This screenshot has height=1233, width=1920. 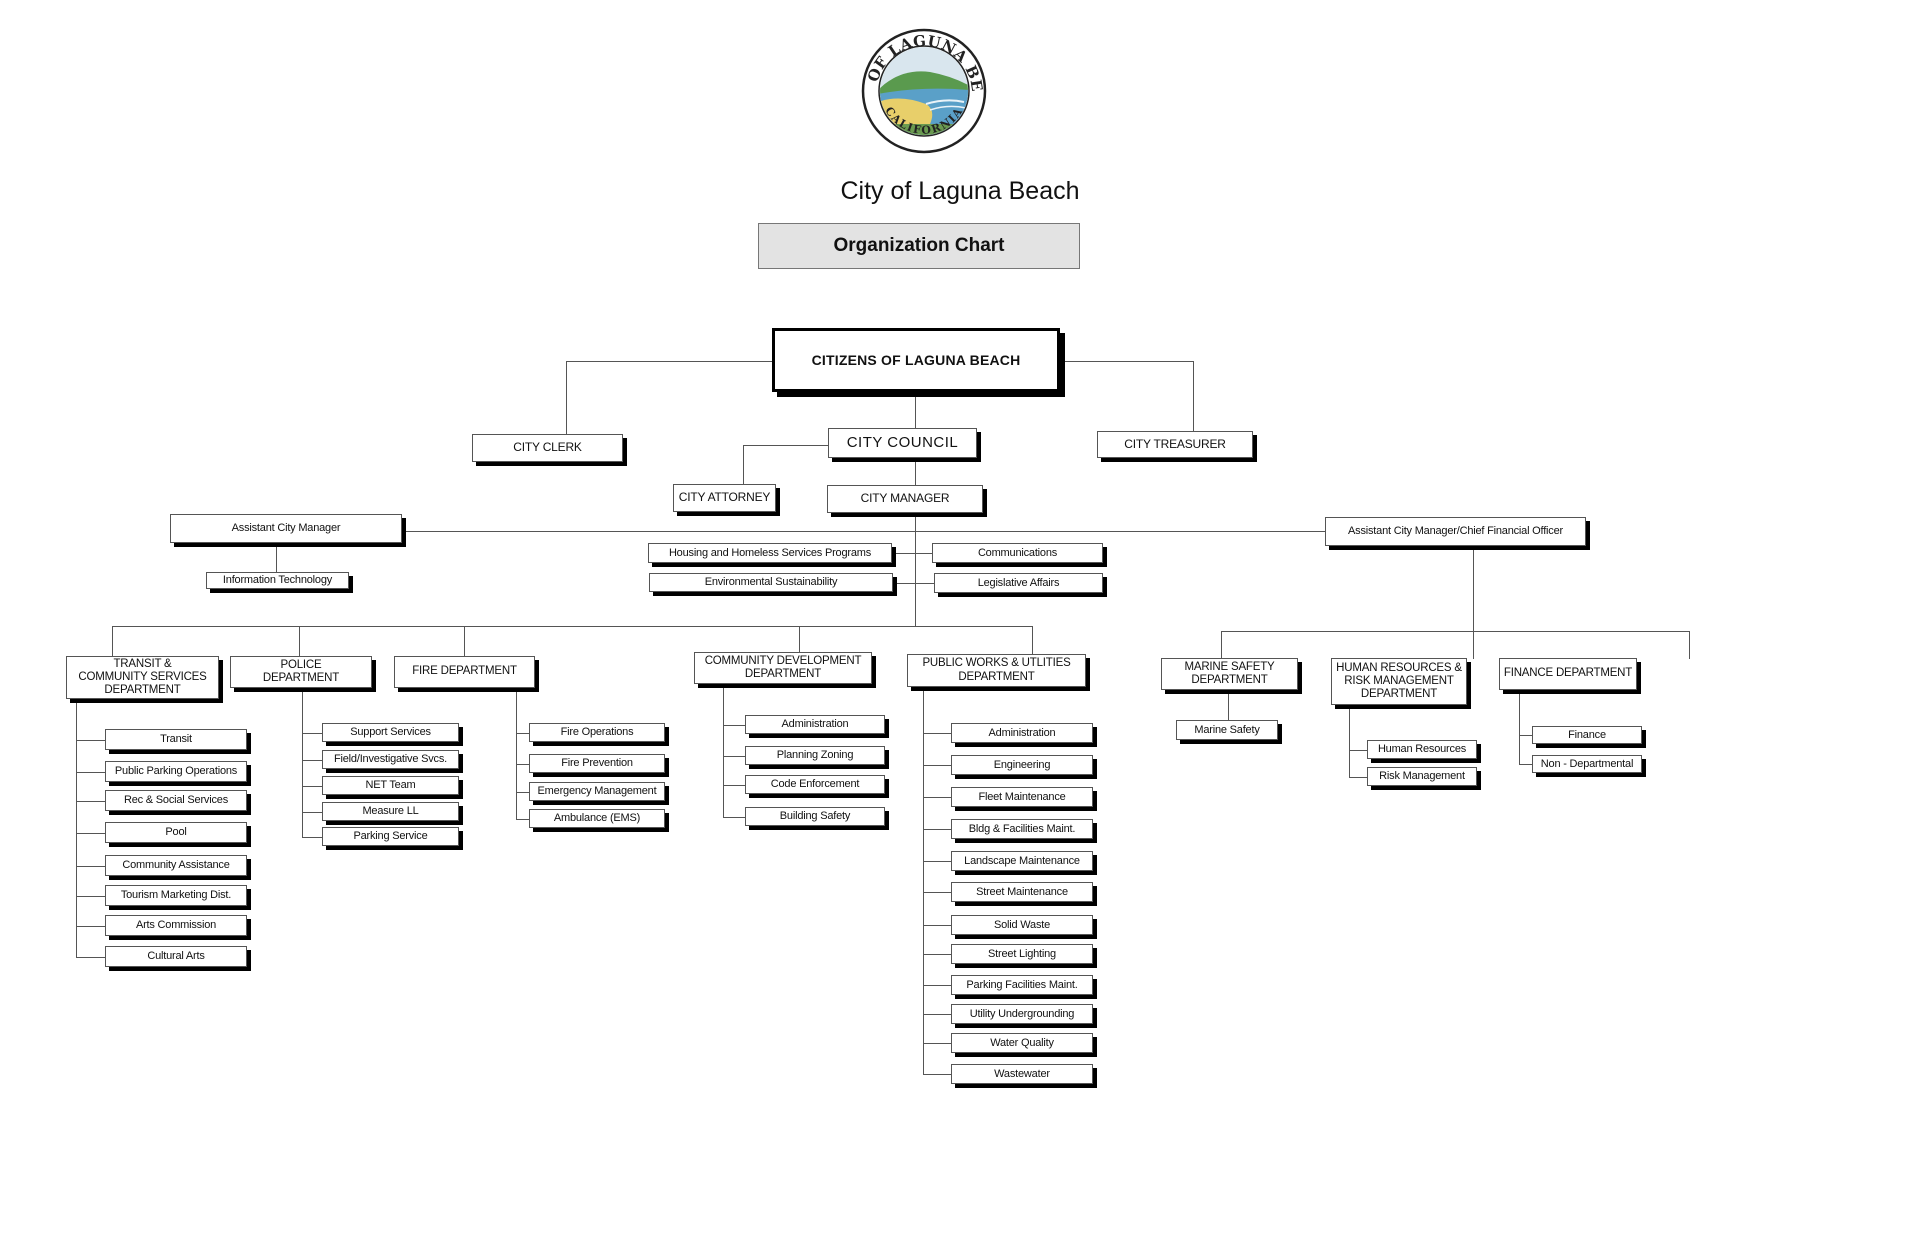 What do you see at coordinates (1587, 764) in the screenshot?
I see `sub-unit-box: Non - Departmental` at bounding box center [1587, 764].